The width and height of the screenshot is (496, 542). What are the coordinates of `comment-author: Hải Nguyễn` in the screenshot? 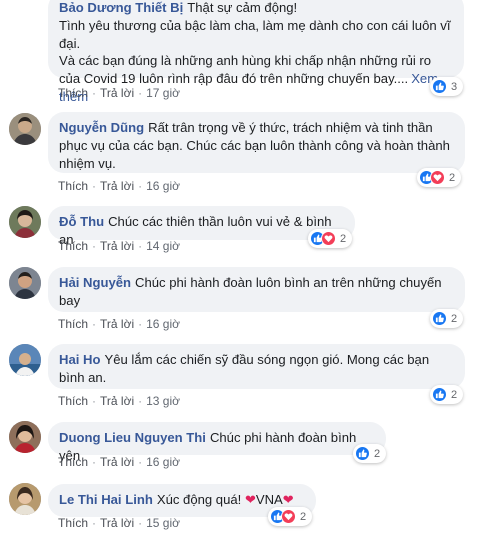 It's located at (95, 282).